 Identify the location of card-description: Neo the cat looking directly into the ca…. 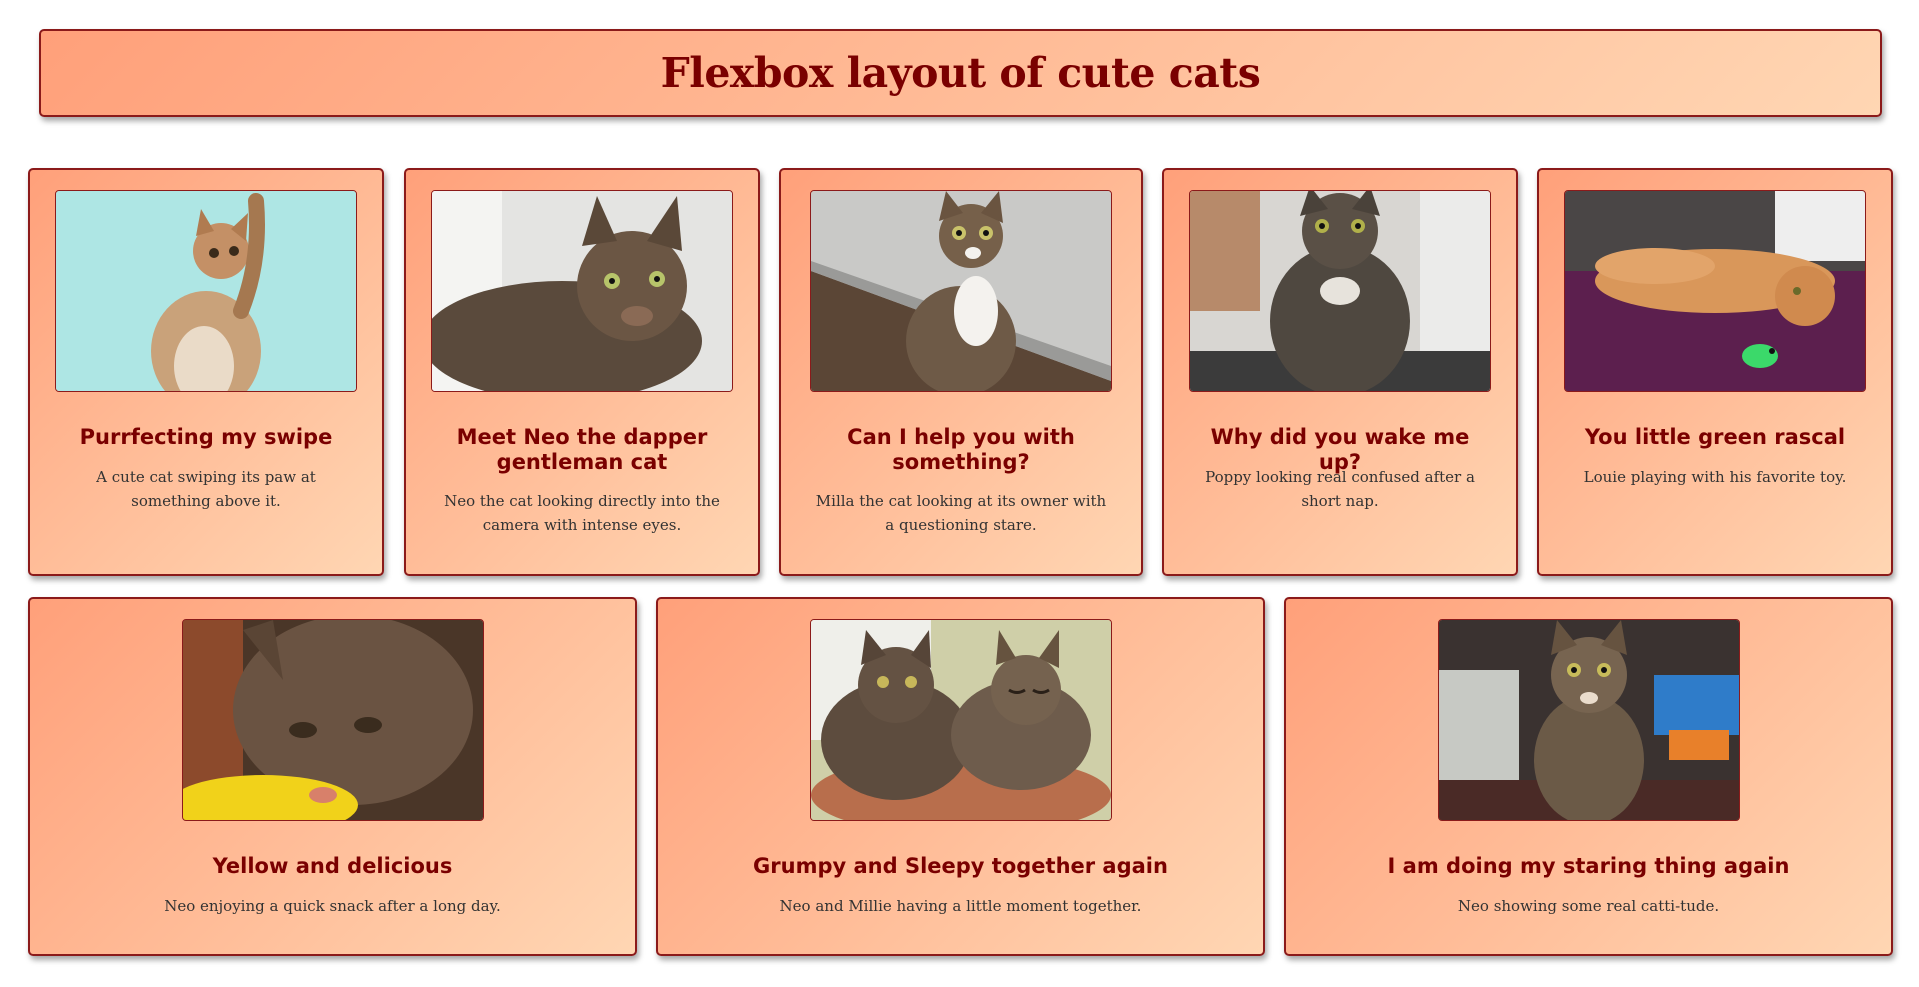
(582, 513).